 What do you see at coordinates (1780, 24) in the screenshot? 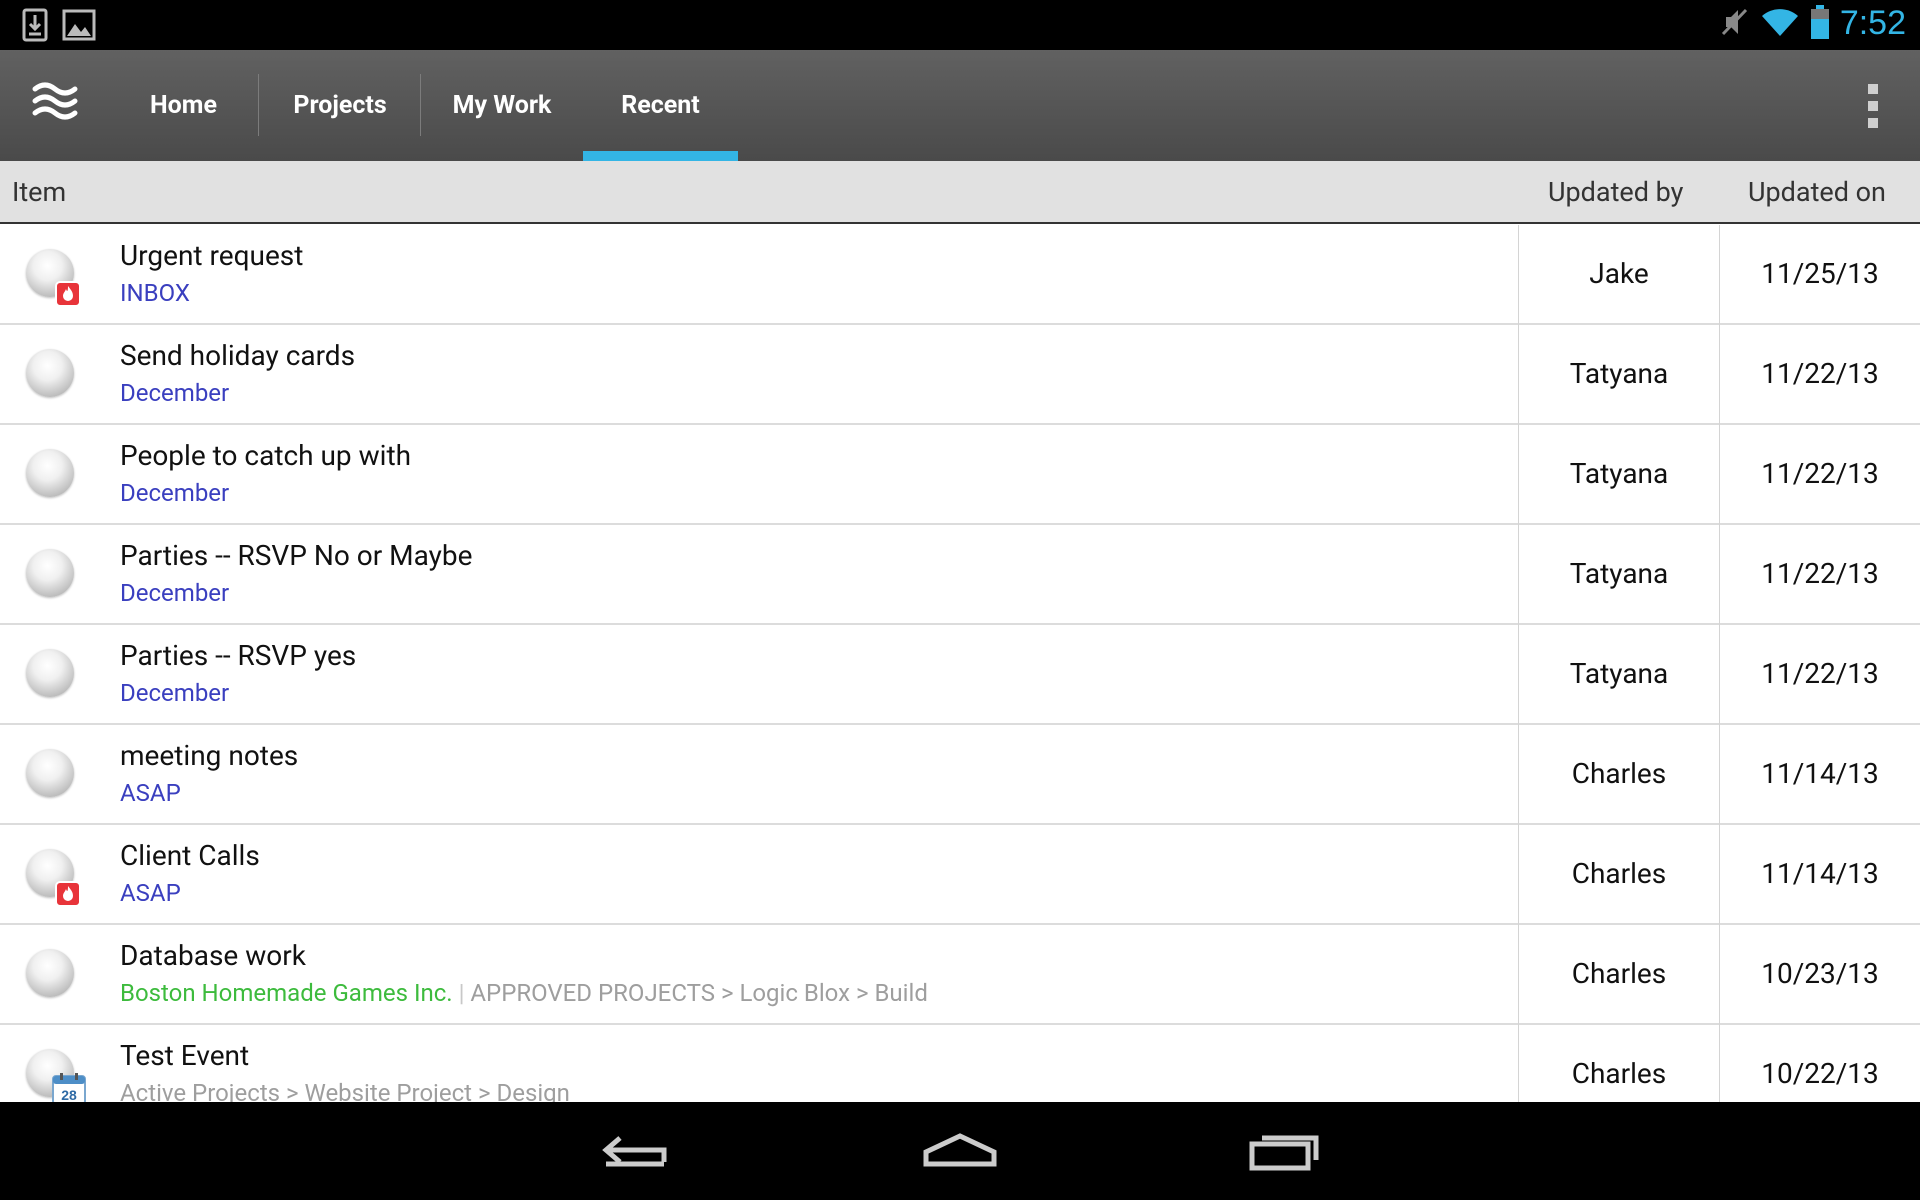
I see `wifi-icon` at bounding box center [1780, 24].